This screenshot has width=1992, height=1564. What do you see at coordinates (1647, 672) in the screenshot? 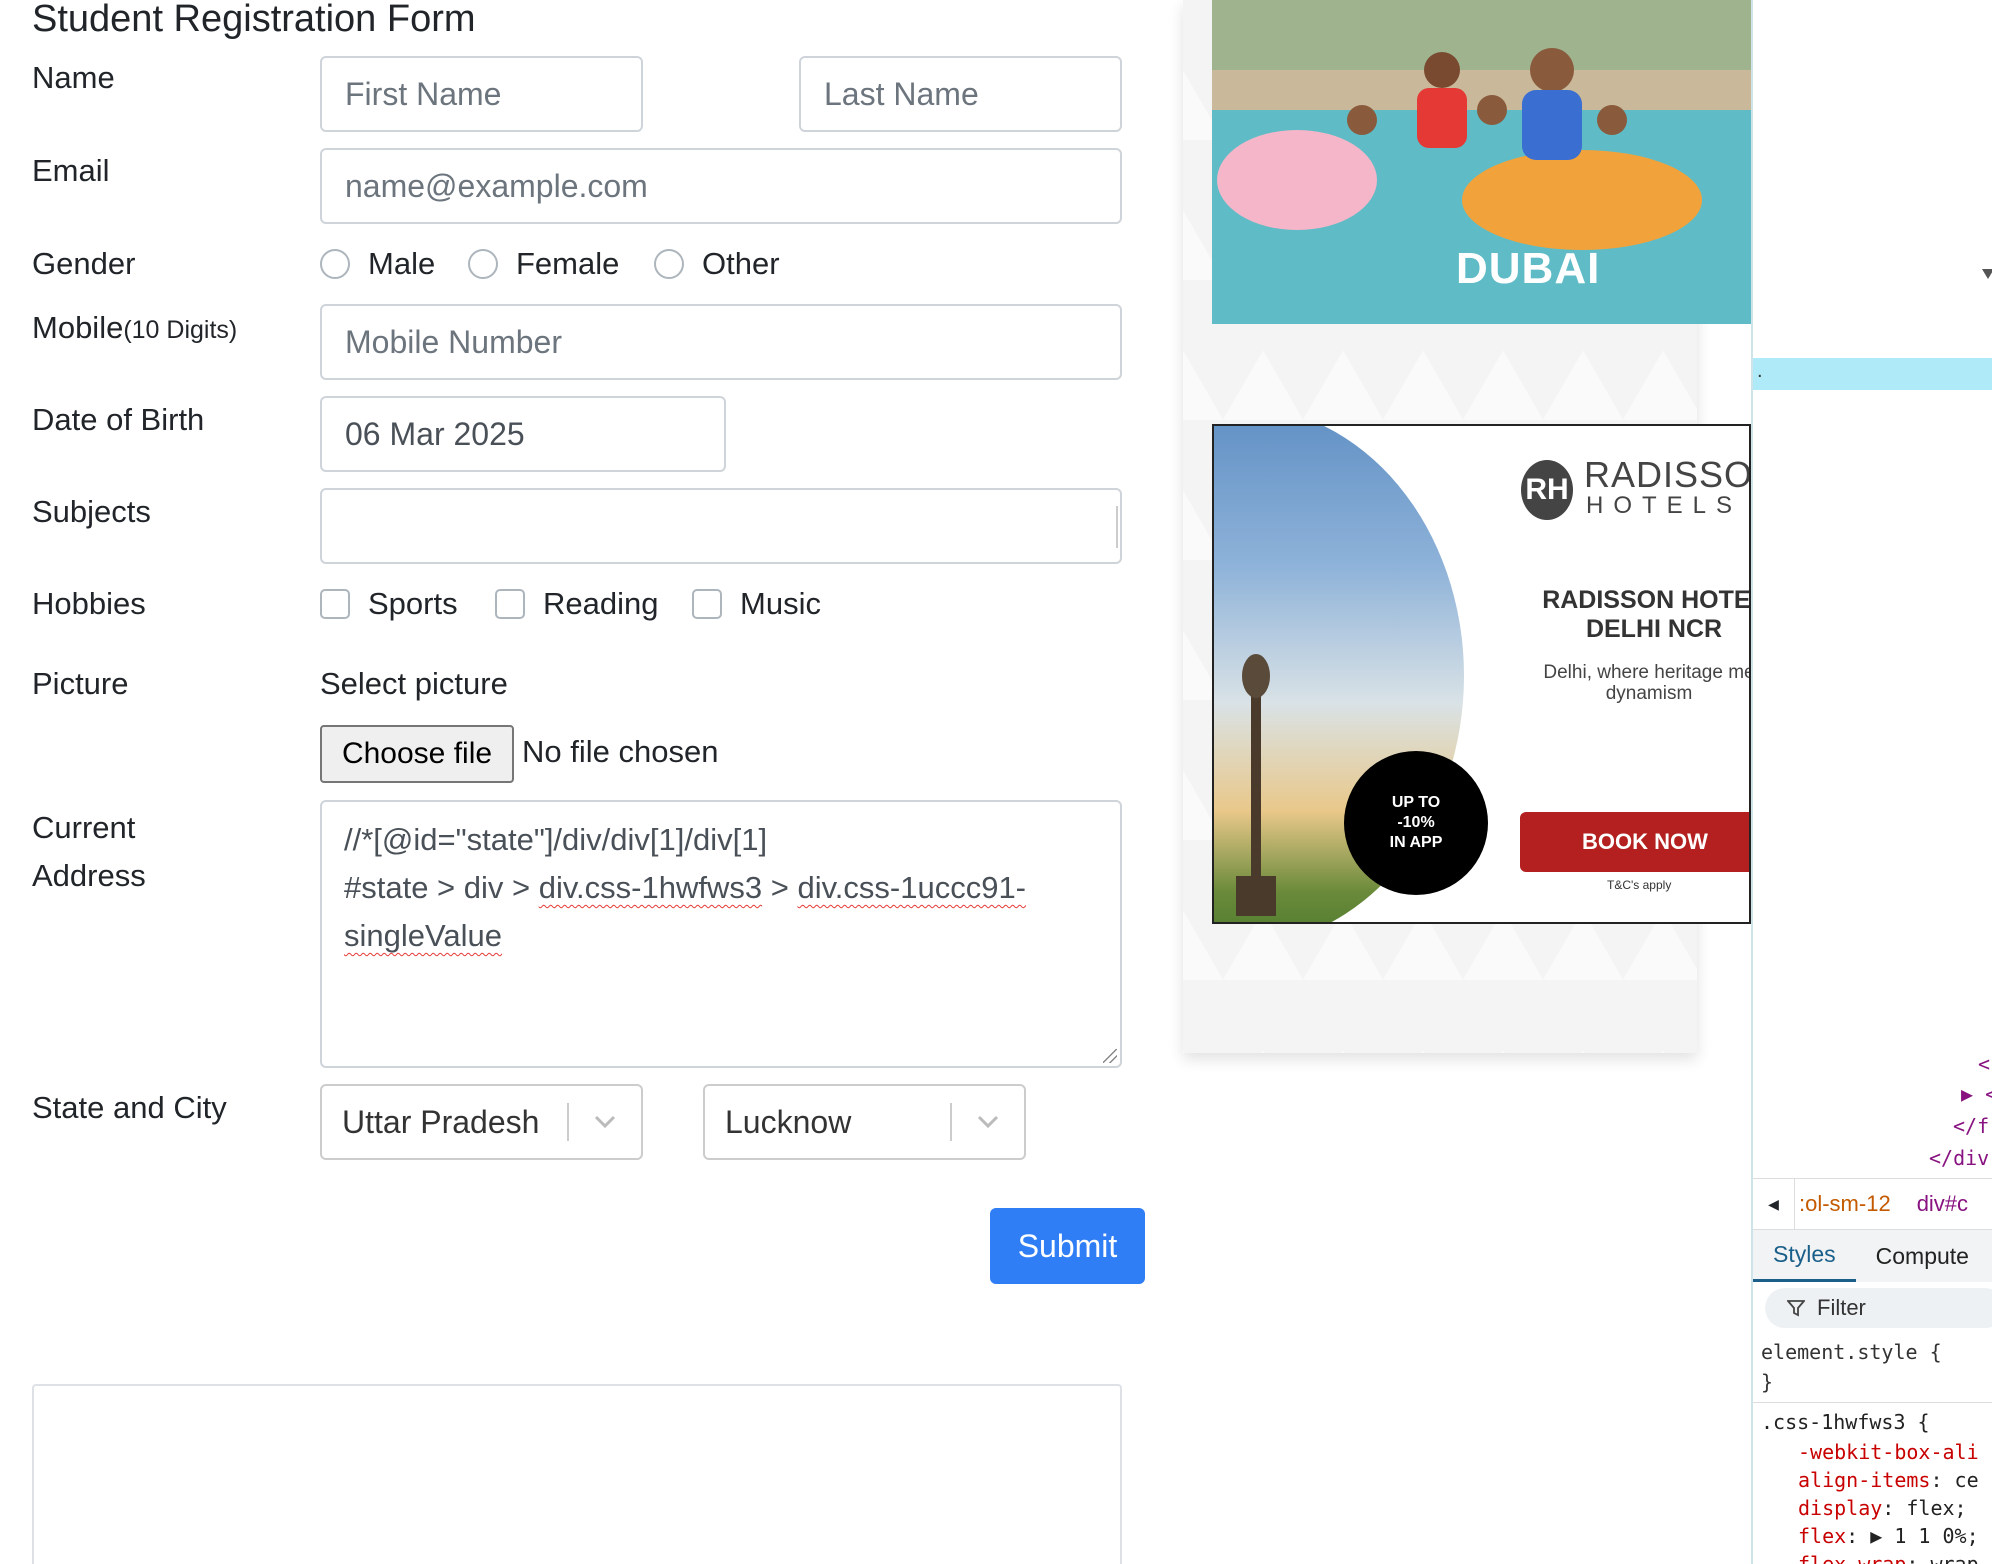
I see `radisson-desc-line1: Delhi, where heritage me` at bounding box center [1647, 672].